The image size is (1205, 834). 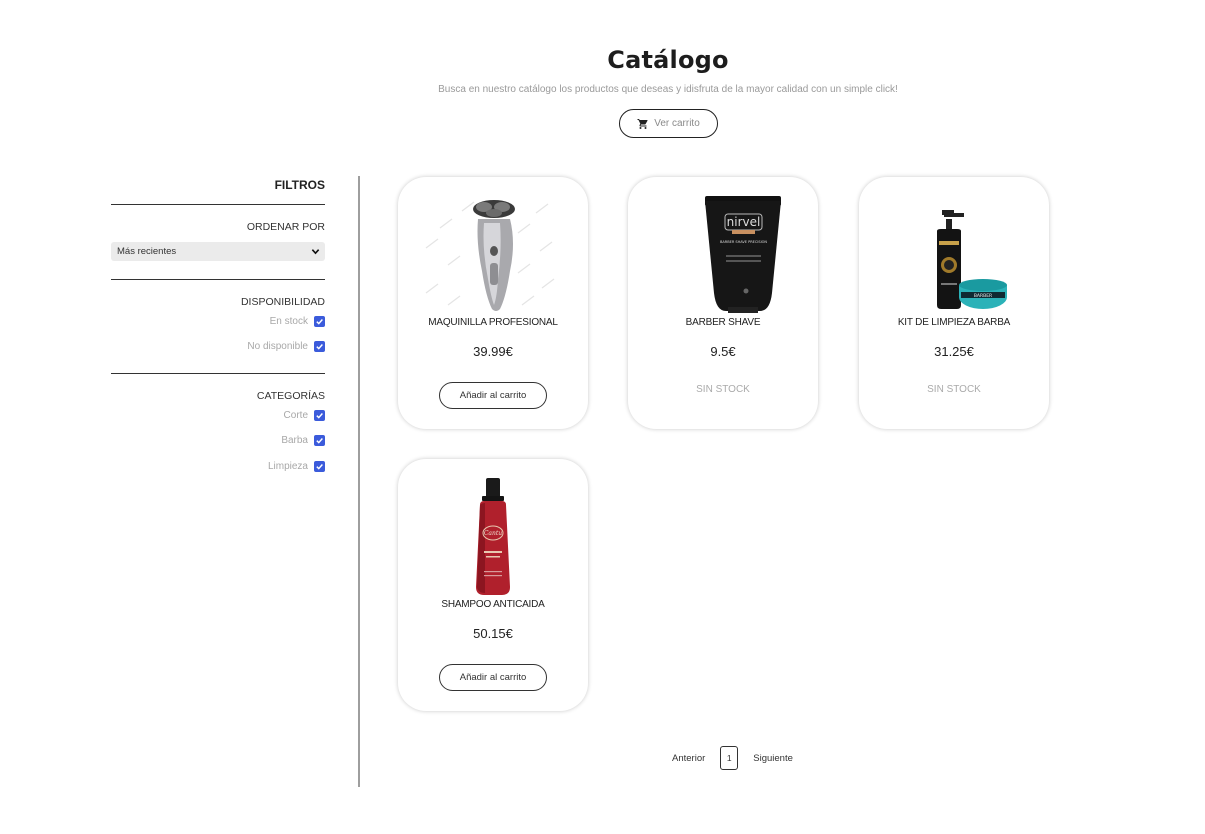 I want to click on product-price: 31.25€, so click(x=954, y=351).